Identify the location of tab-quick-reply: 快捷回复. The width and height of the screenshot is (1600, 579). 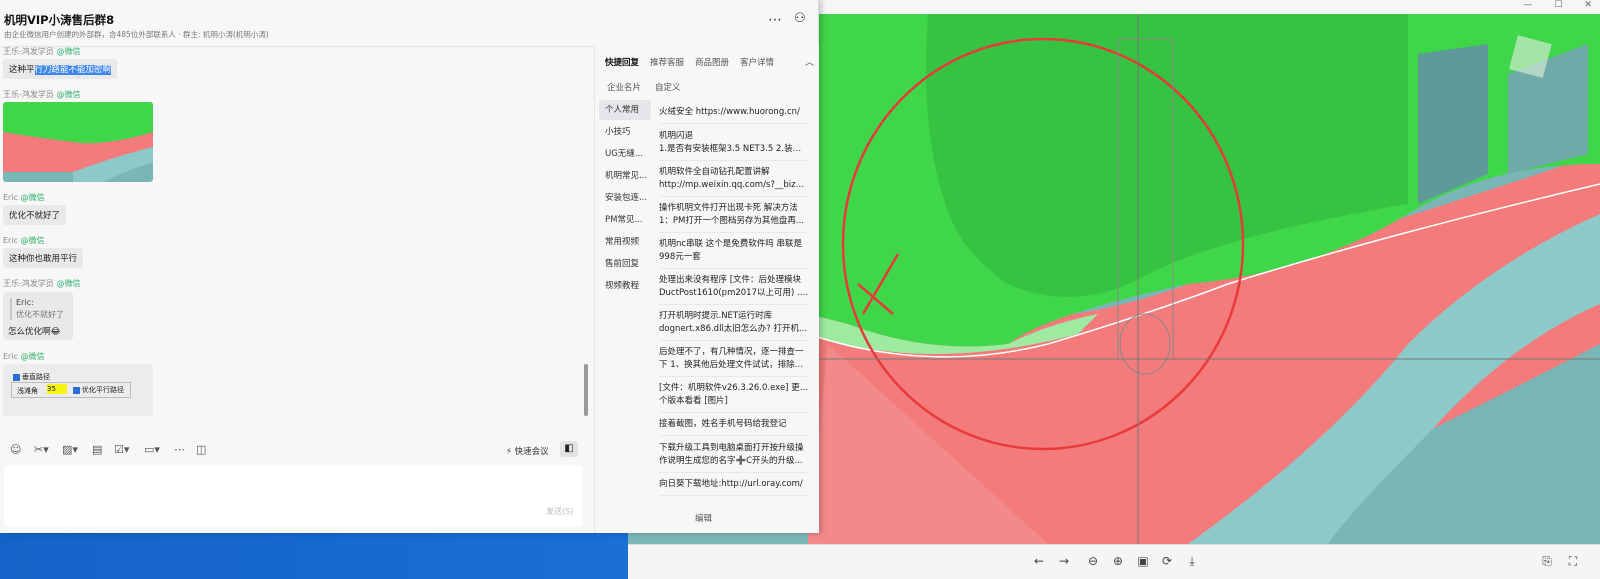
(622, 62).